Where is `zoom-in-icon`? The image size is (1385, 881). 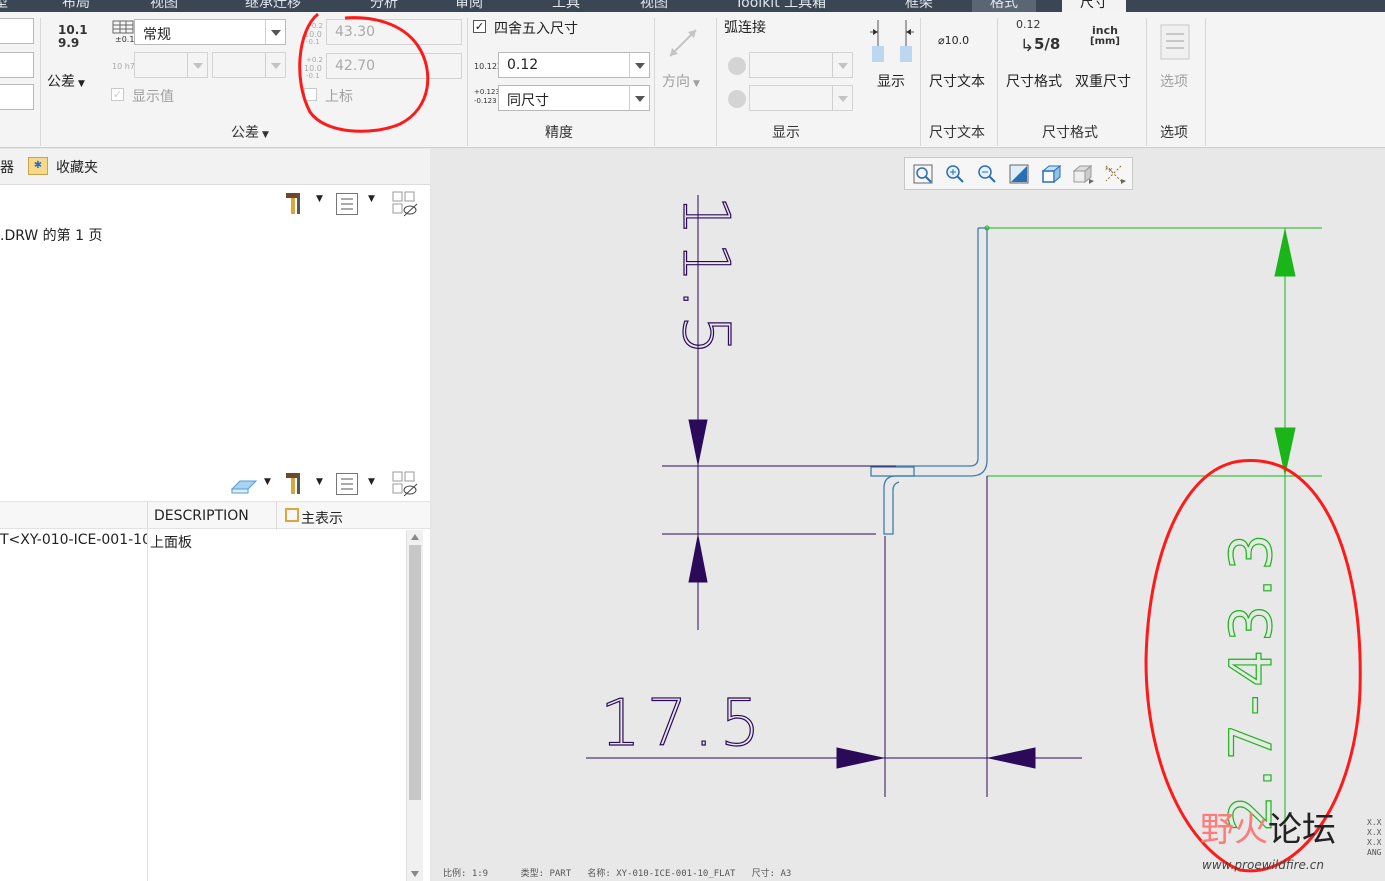 zoom-in-icon is located at coordinates (955, 174).